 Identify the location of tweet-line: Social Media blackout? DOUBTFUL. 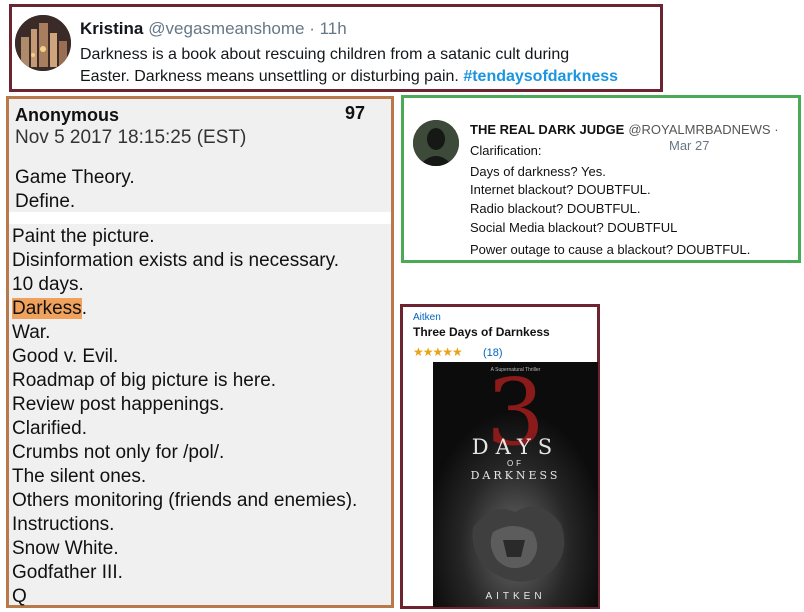
(574, 227).